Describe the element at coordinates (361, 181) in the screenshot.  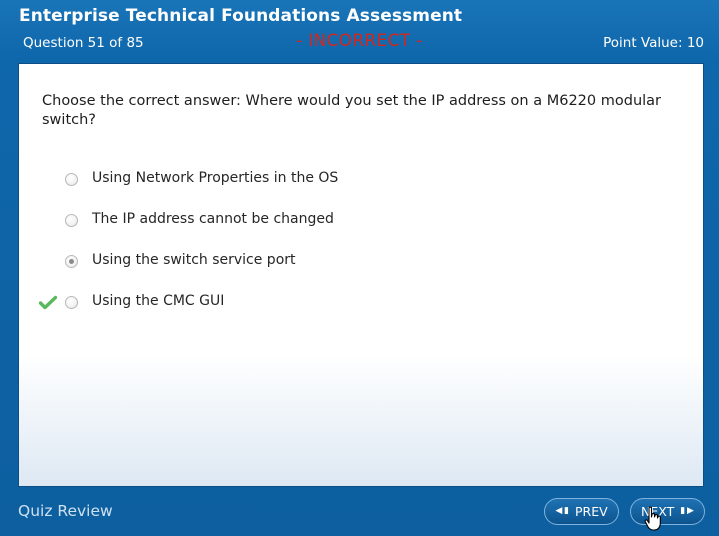
I see `answer-option-1: Using Network Properties in the OS` at that location.